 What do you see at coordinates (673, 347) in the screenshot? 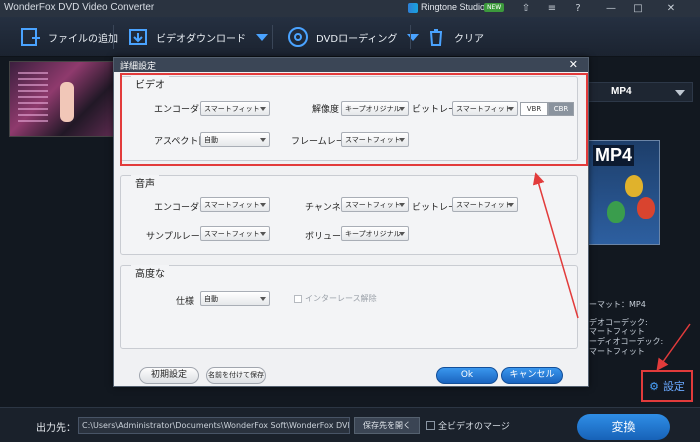
I see `arrow-to-settings` at bounding box center [673, 347].